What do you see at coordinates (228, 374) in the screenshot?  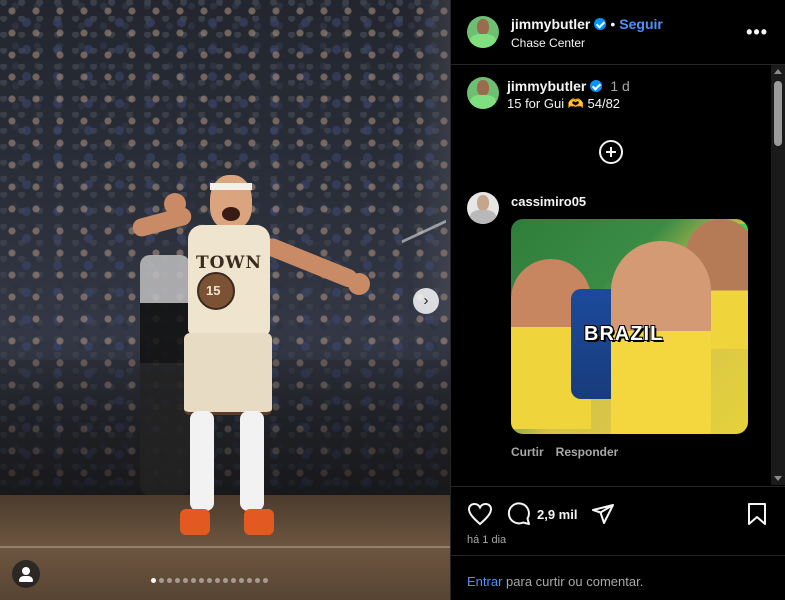 I see `player-shorts` at bounding box center [228, 374].